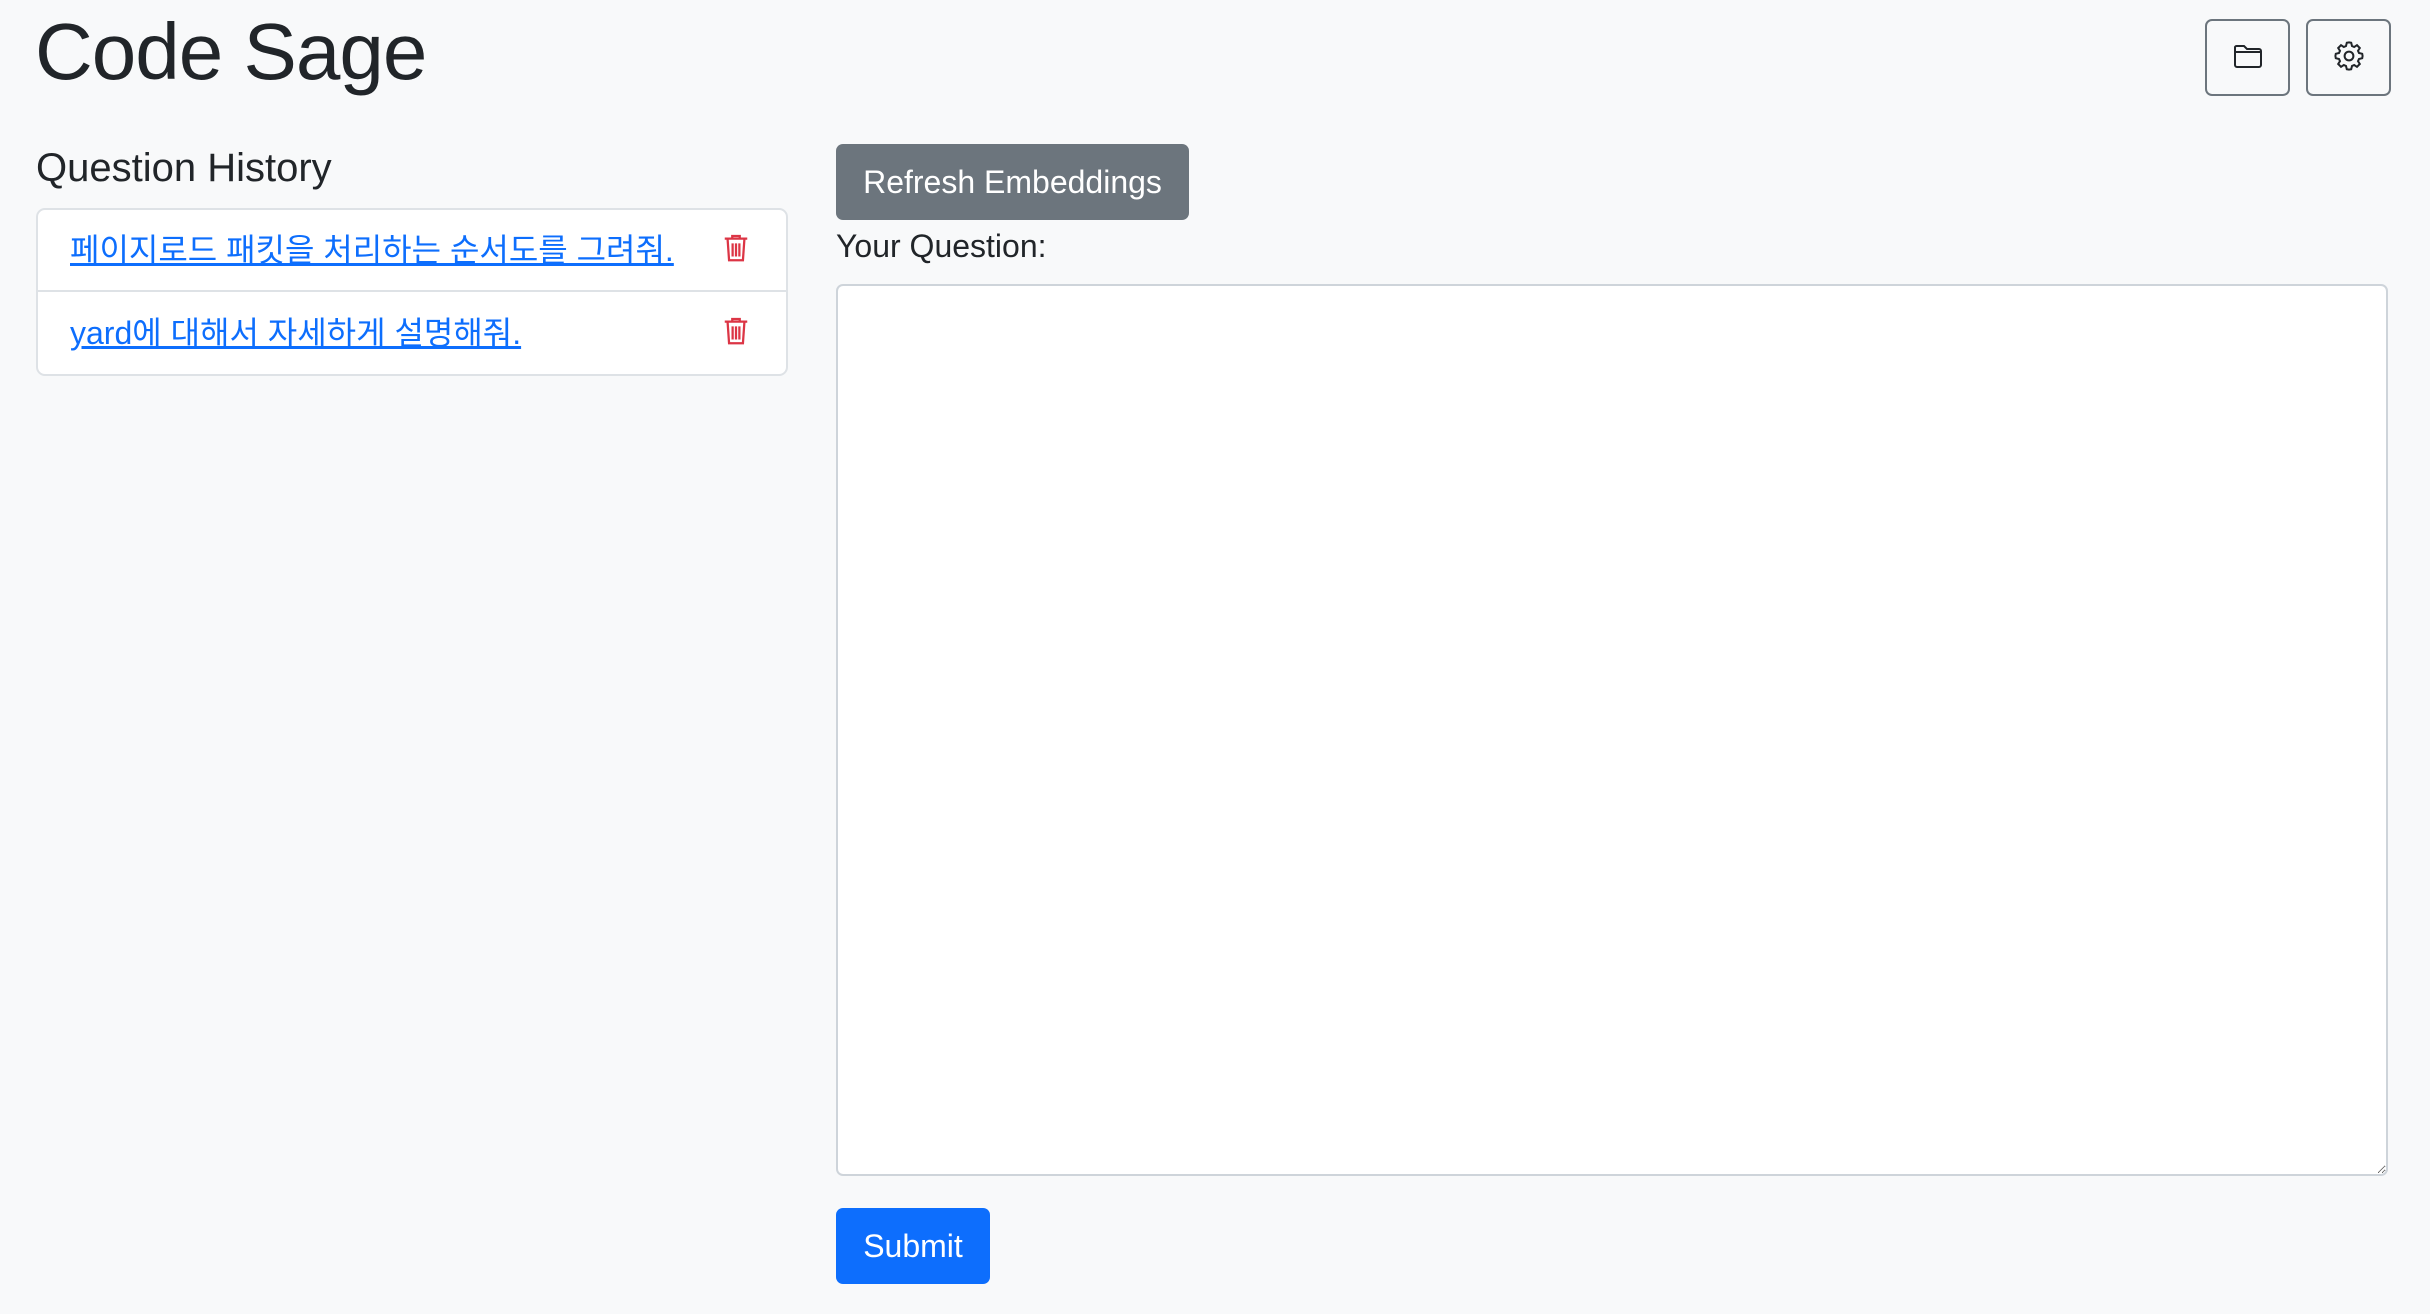 The width and height of the screenshot is (2430, 1314). I want to click on history-title: Question History, so click(184, 168).